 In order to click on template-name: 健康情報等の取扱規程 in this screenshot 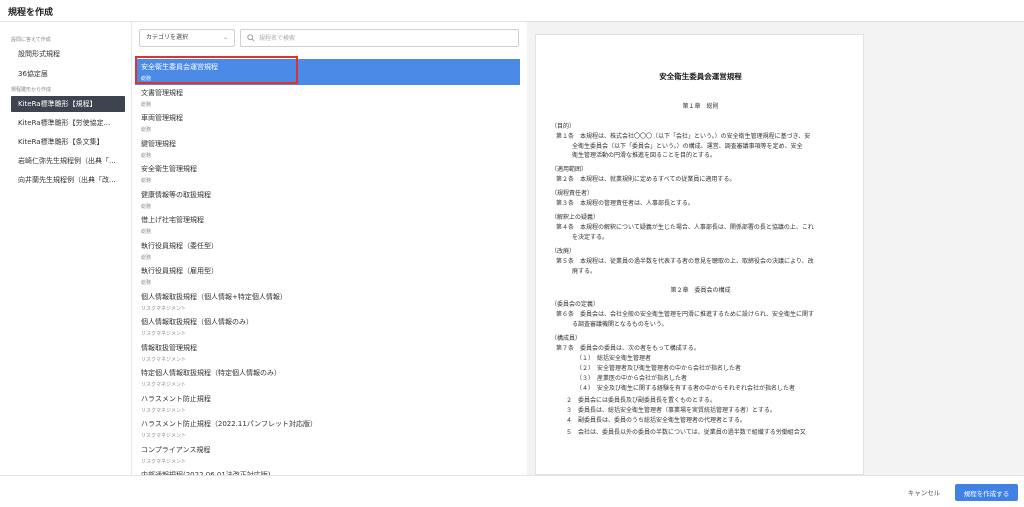, I will do `click(176, 194)`.